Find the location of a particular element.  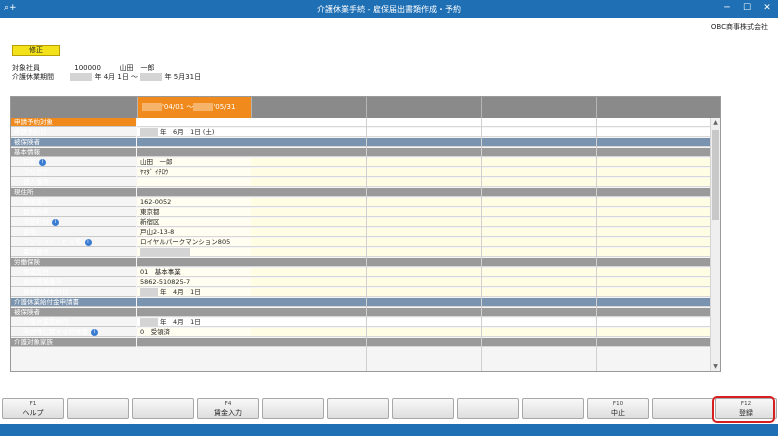

row-value: 東京都 is located at coordinates (194, 212).